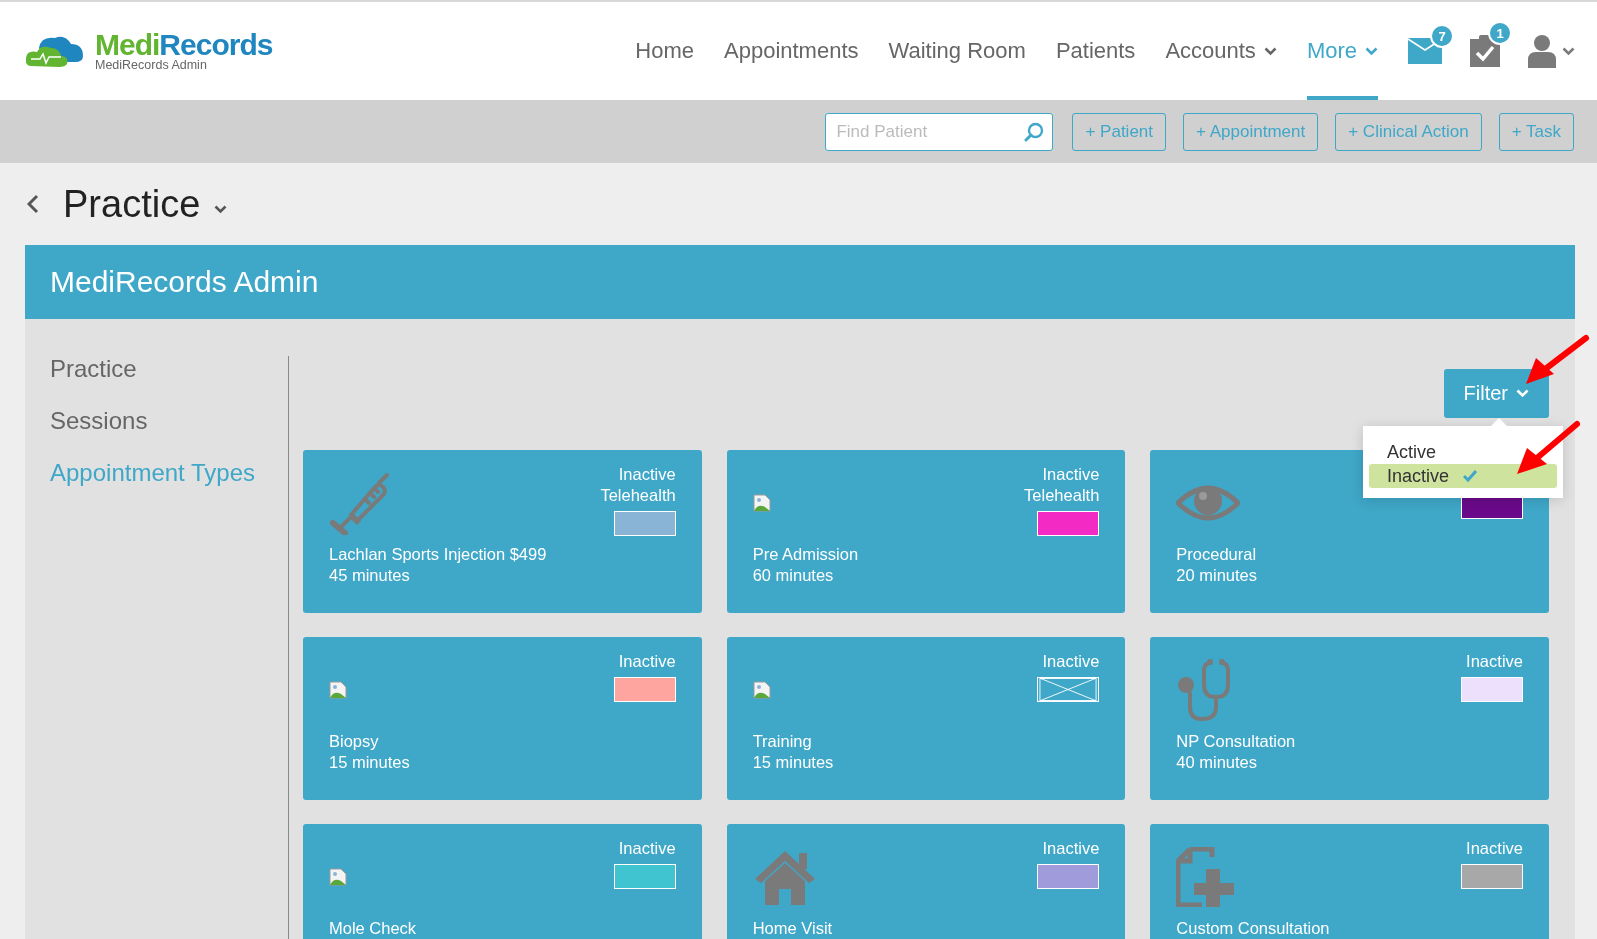 The image size is (1597, 939). What do you see at coordinates (1217, 762) in the screenshot?
I see `duration-text: 40 minutes` at bounding box center [1217, 762].